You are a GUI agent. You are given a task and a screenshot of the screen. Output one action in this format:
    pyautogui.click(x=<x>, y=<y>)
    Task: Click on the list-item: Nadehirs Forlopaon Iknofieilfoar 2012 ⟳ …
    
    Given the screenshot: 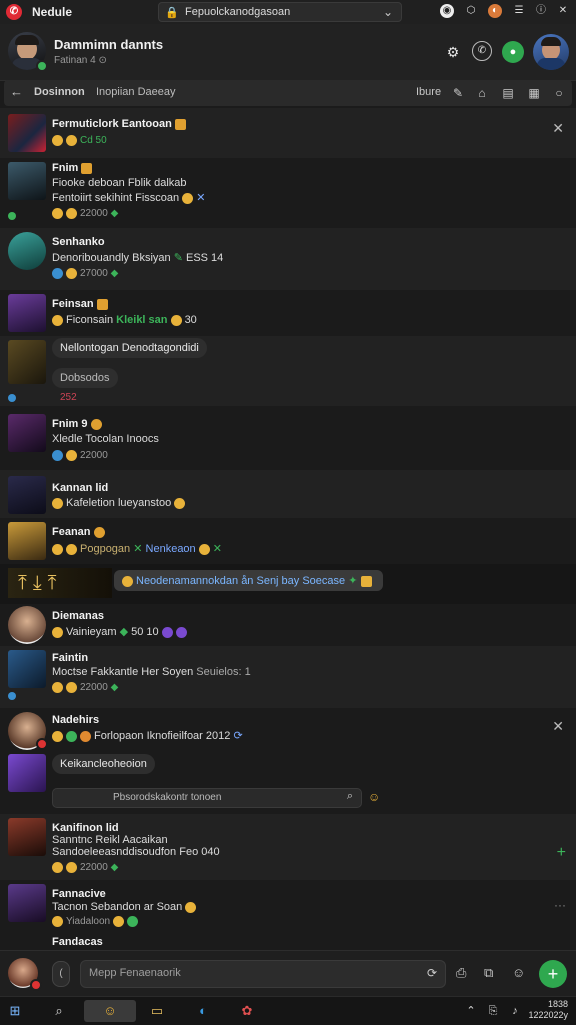 What is the action you would take?
    pyautogui.click(x=288, y=761)
    